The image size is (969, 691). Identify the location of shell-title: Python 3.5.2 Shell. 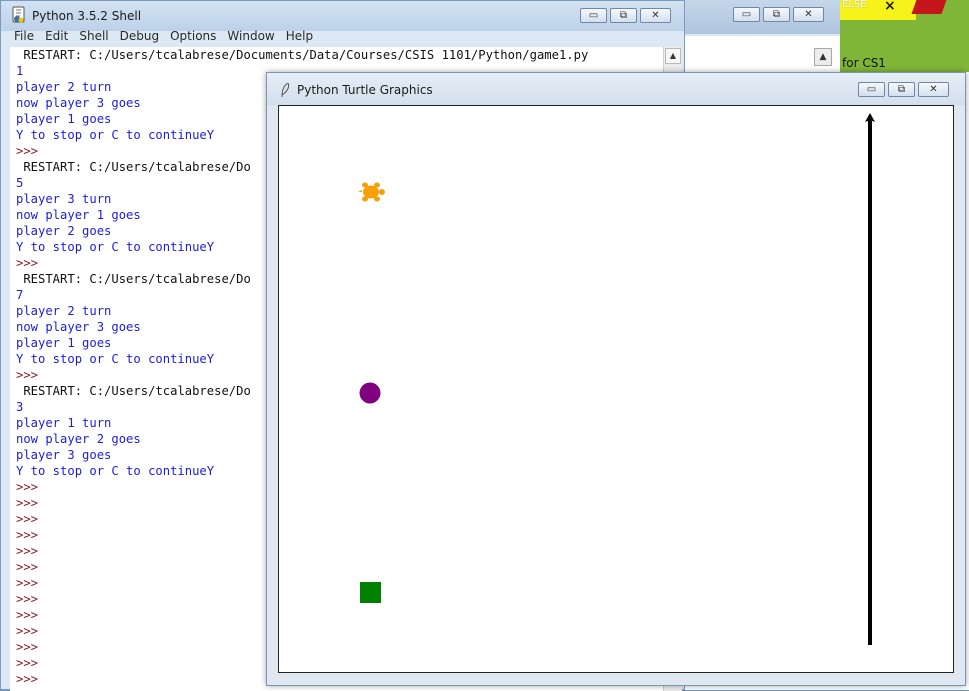
(87, 16).